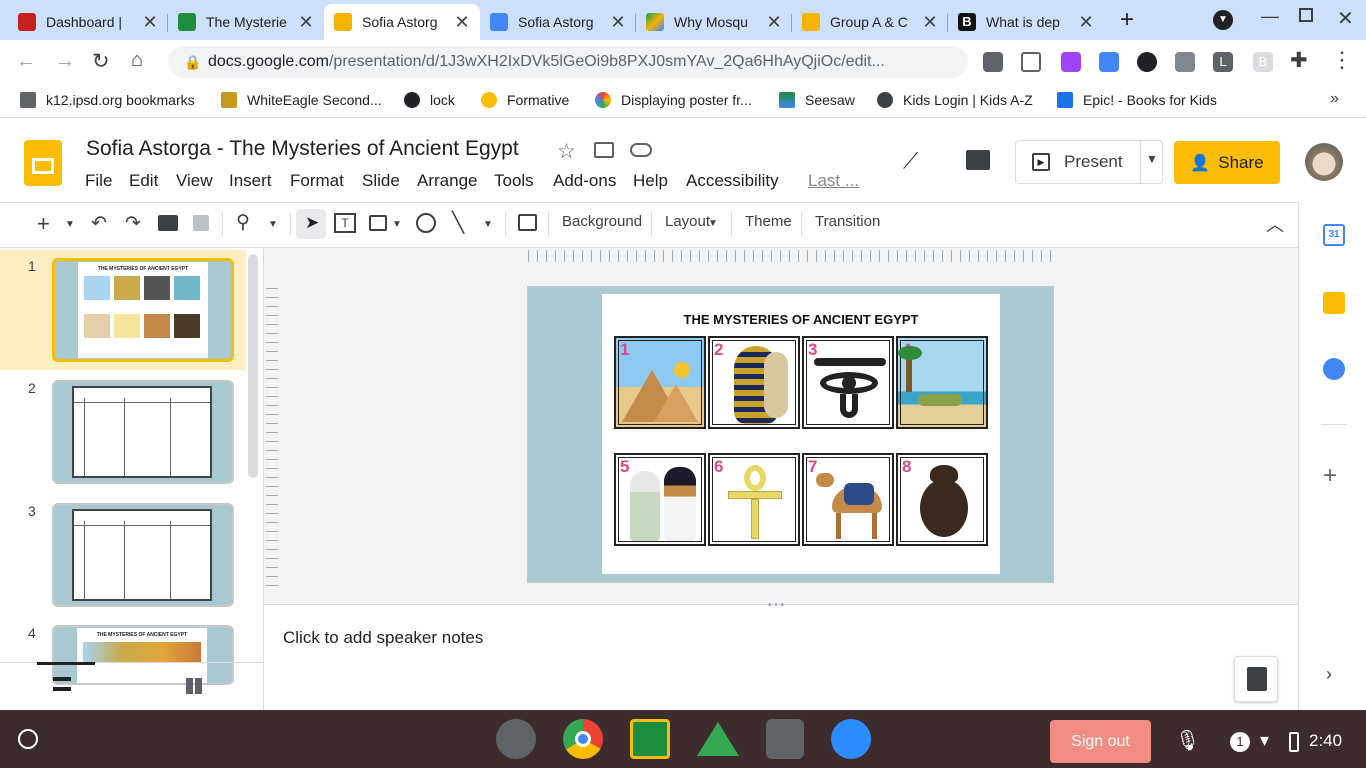 Image resolution: width=1366 pixels, height=768 pixels. Describe the element at coordinates (754, 499) in the screenshot. I see `card-ankh: 6` at that location.